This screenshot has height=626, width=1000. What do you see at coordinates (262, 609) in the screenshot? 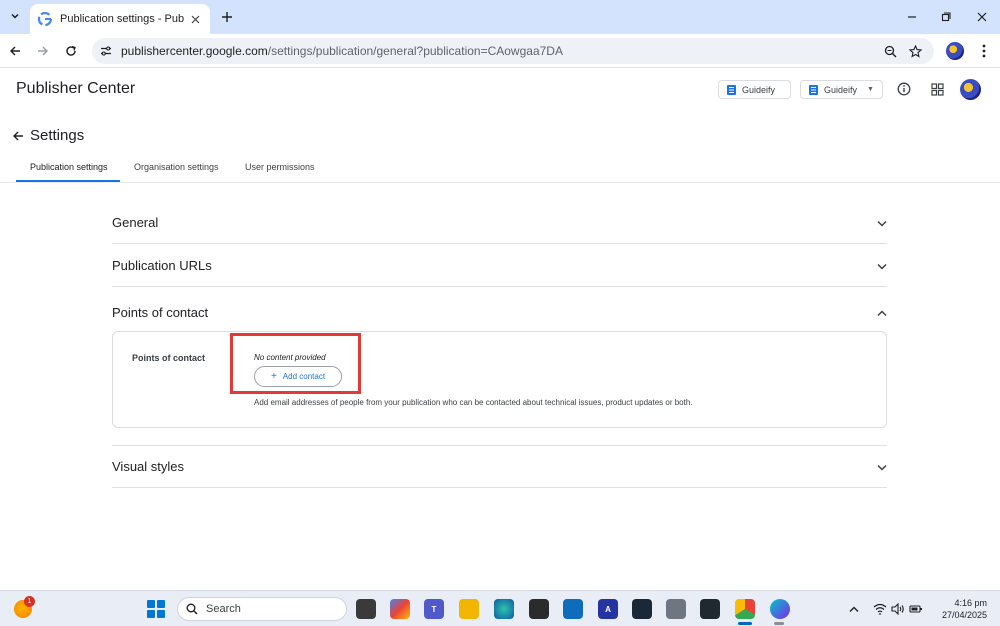
I see `taskbar-search-box: Search` at bounding box center [262, 609].